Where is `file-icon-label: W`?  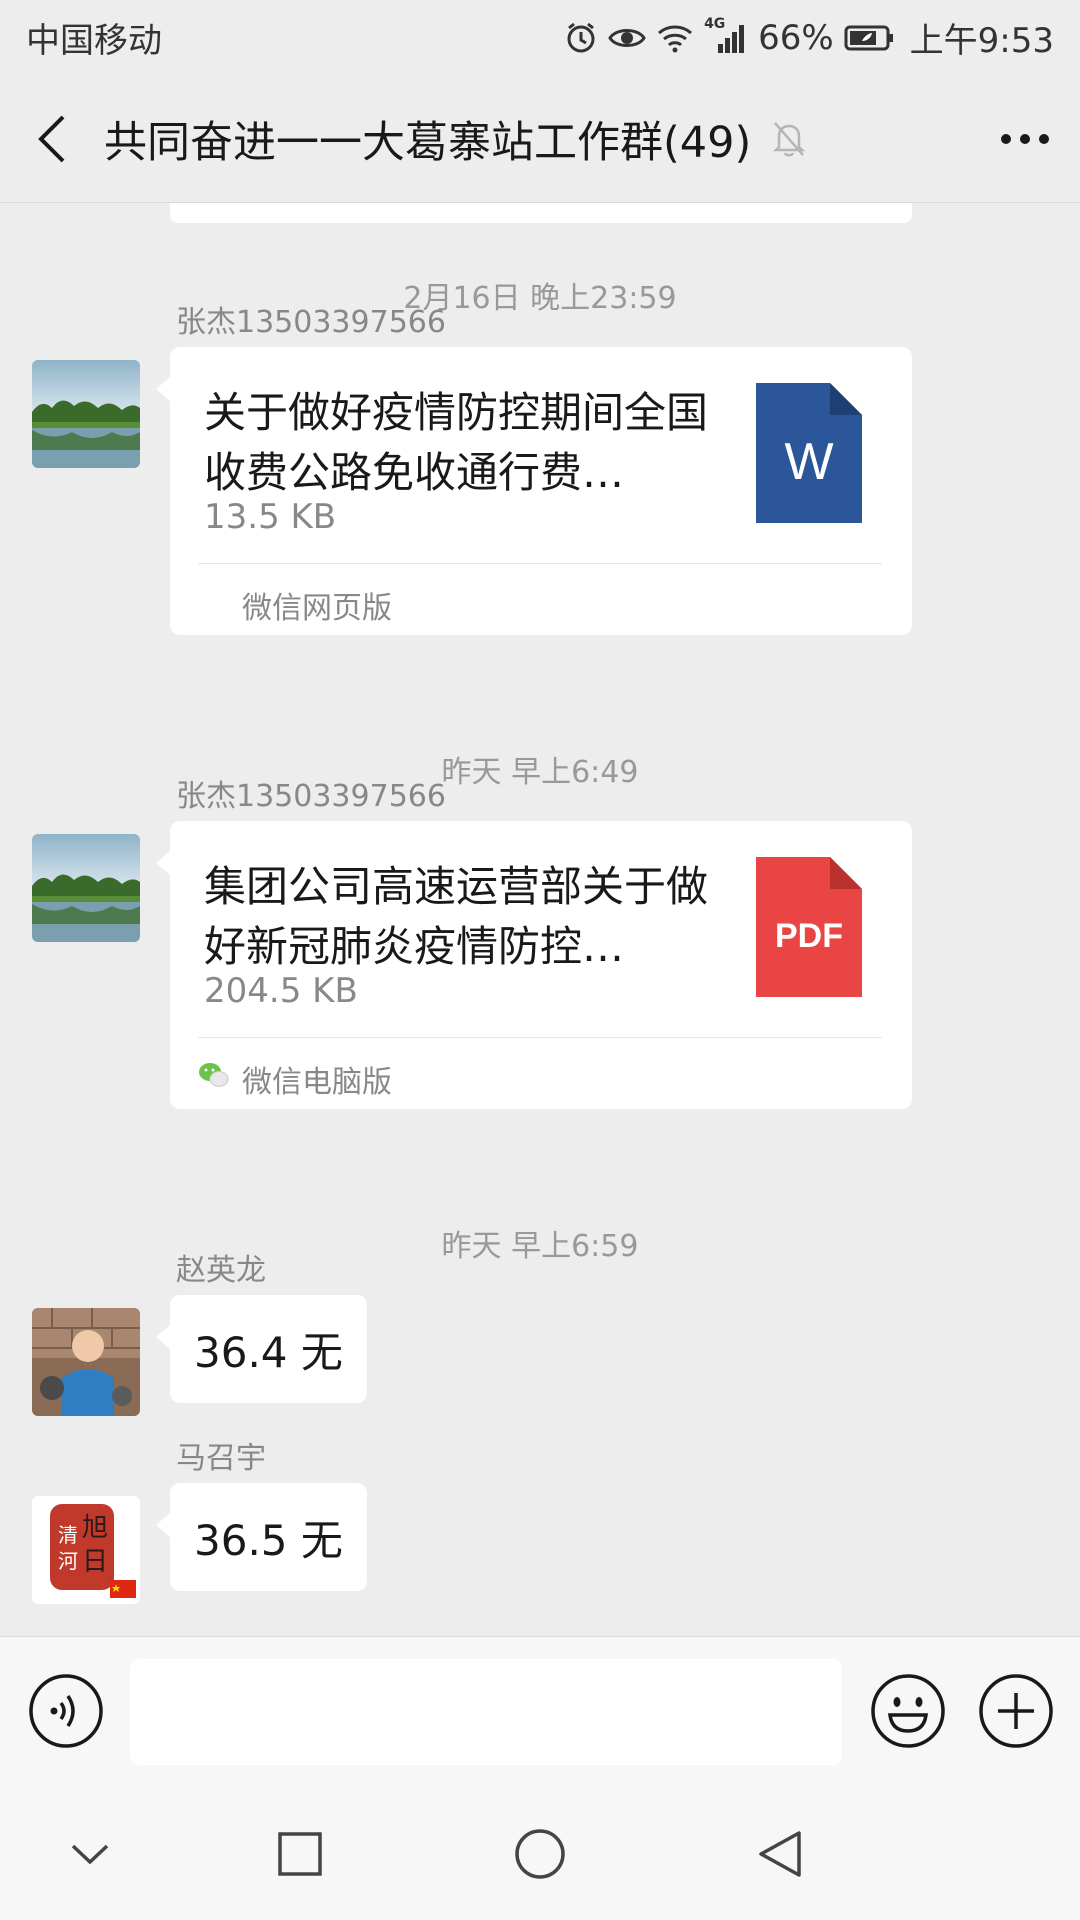
file-icon-label: W is located at coordinates (808, 462).